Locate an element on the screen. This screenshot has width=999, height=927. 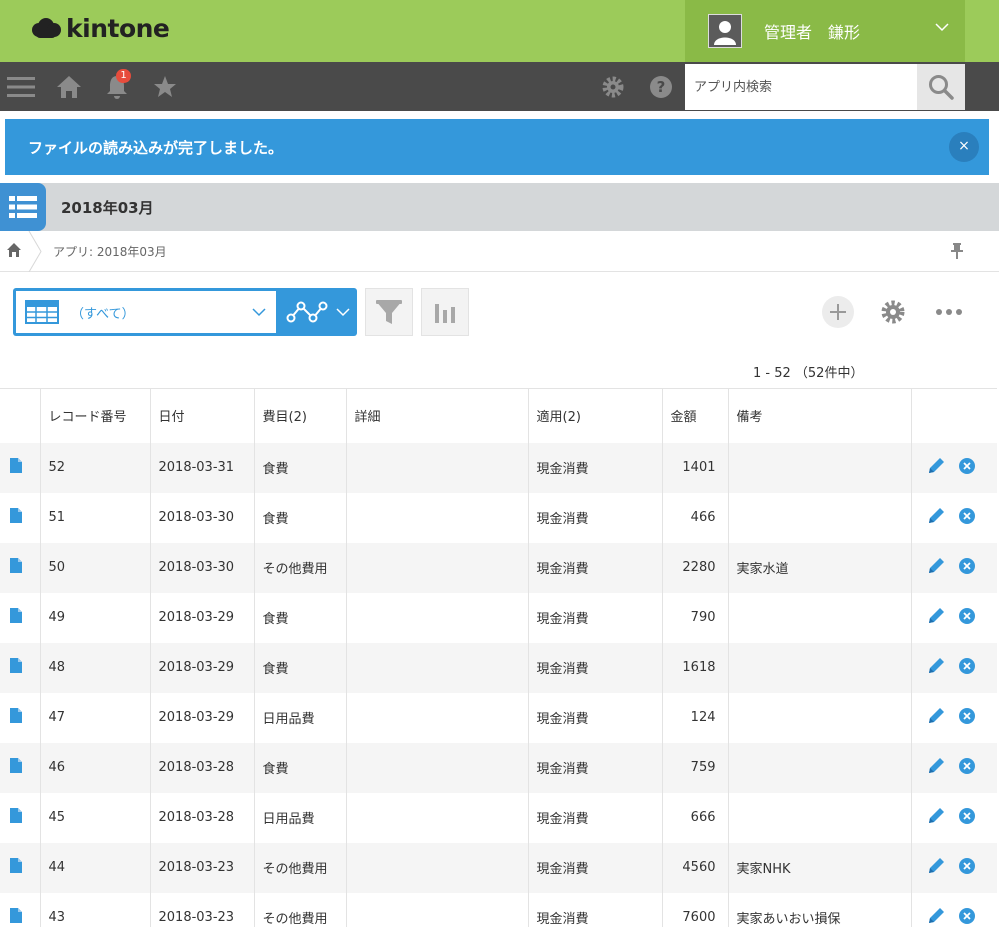
user-menu: 管理者 鎌形 is located at coordinates (825, 31).